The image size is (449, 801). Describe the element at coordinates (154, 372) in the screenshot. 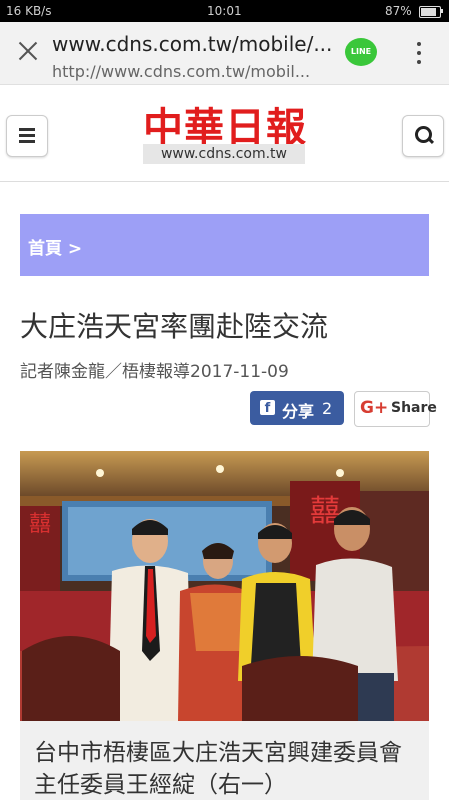

I see `article-byline: 記者陳金龍／梧棲報導2017-11-09` at that location.